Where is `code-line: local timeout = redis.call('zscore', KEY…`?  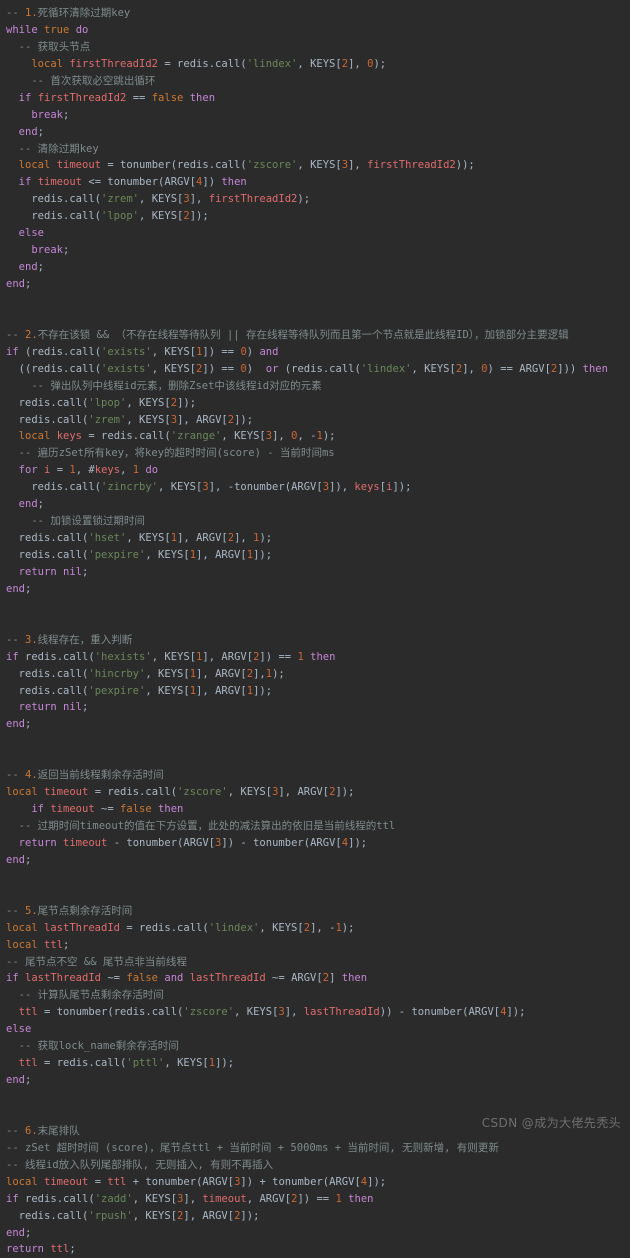
code-line: local timeout = redis.call('zscore', KEY… is located at coordinates (180, 792).